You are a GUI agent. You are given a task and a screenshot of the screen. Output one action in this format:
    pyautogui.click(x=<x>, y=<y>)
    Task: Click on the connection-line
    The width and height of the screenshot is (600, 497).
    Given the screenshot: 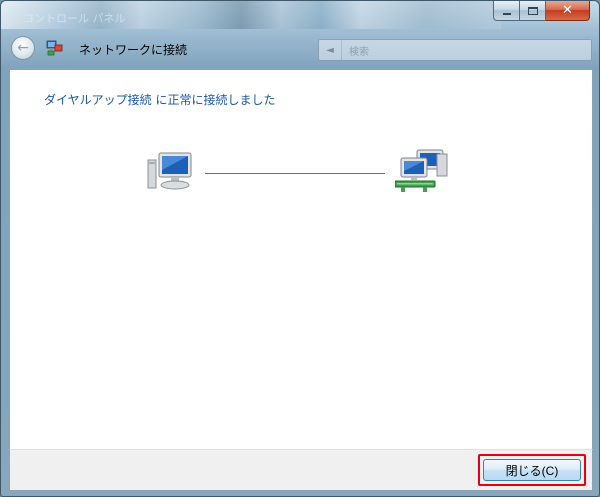 What is the action you would take?
    pyautogui.click(x=295, y=173)
    